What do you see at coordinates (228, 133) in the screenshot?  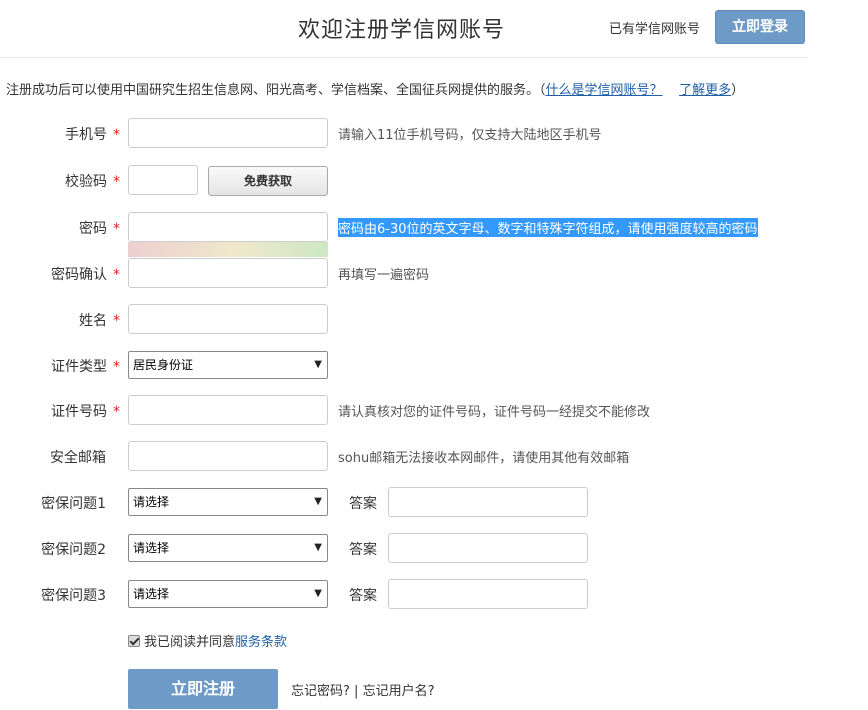 I see `phone-input` at bounding box center [228, 133].